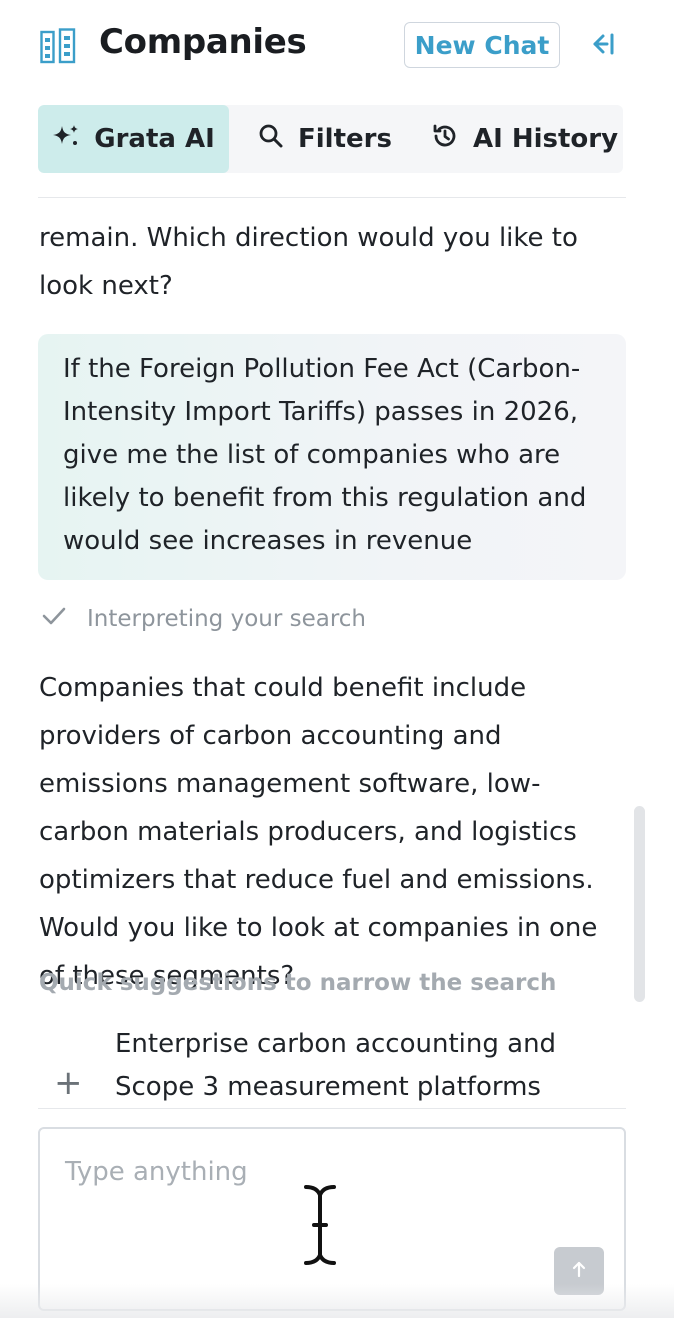 The image size is (674, 1318). Describe the element at coordinates (227, 619) in the screenshot. I see `search-status-label: Interpreting your search` at that location.